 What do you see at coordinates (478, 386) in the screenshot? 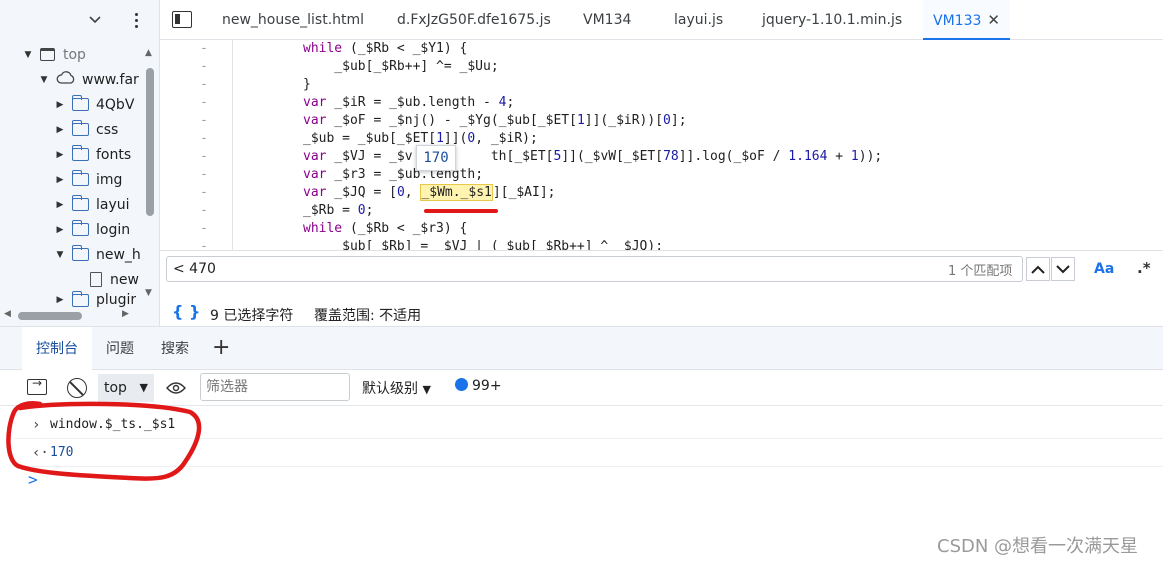
I see `issues-badge: 99+` at bounding box center [478, 386].